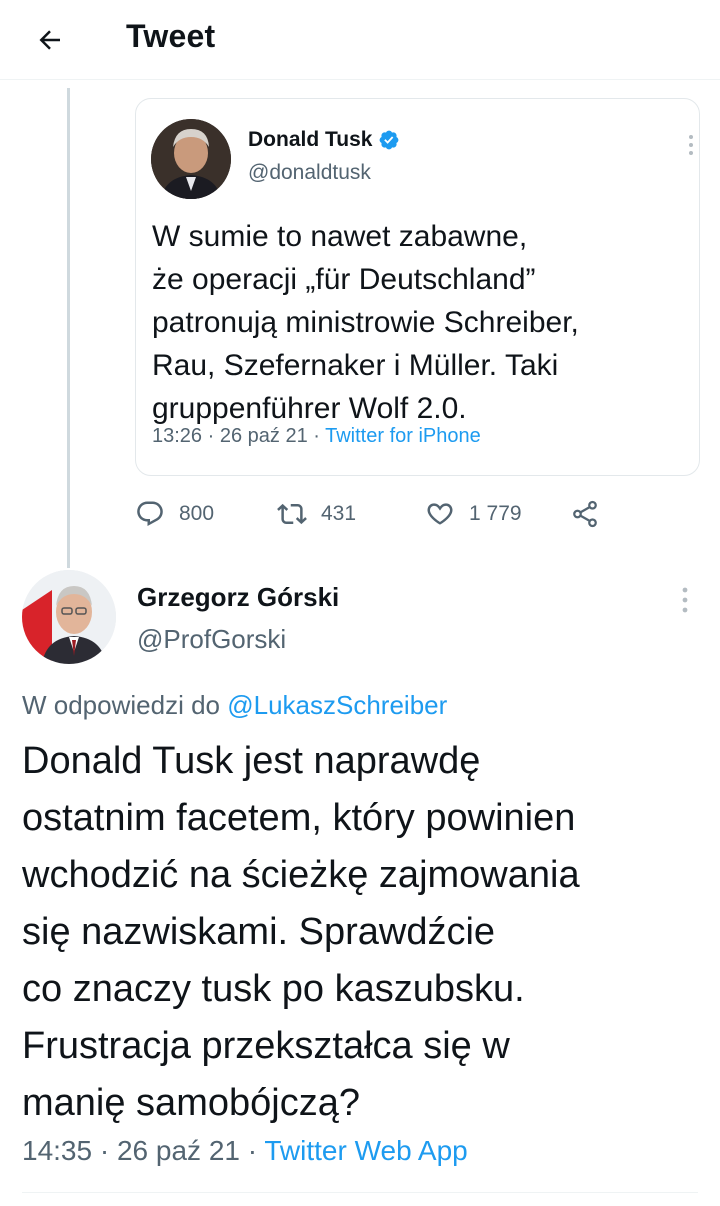 The width and height of the screenshot is (720, 1206). I want to click on tweet-time: 13:26, so click(177, 436).